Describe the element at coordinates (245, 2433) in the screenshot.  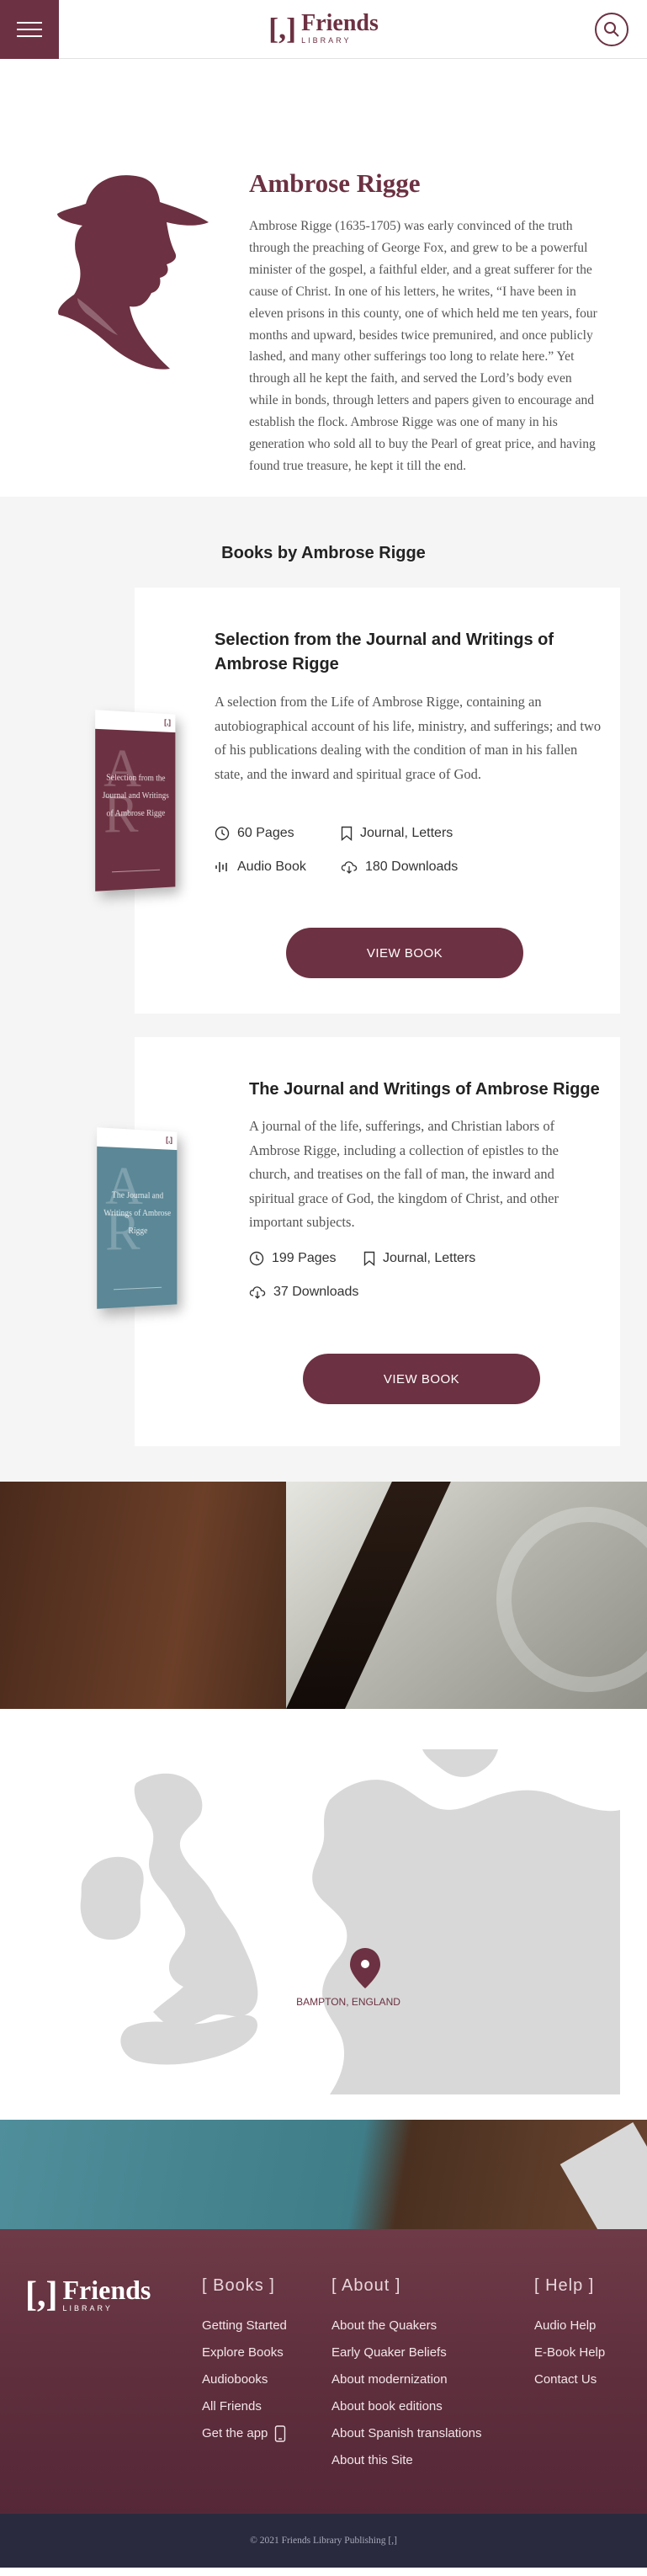
I see `footer-link-get-app: Get the app` at that location.